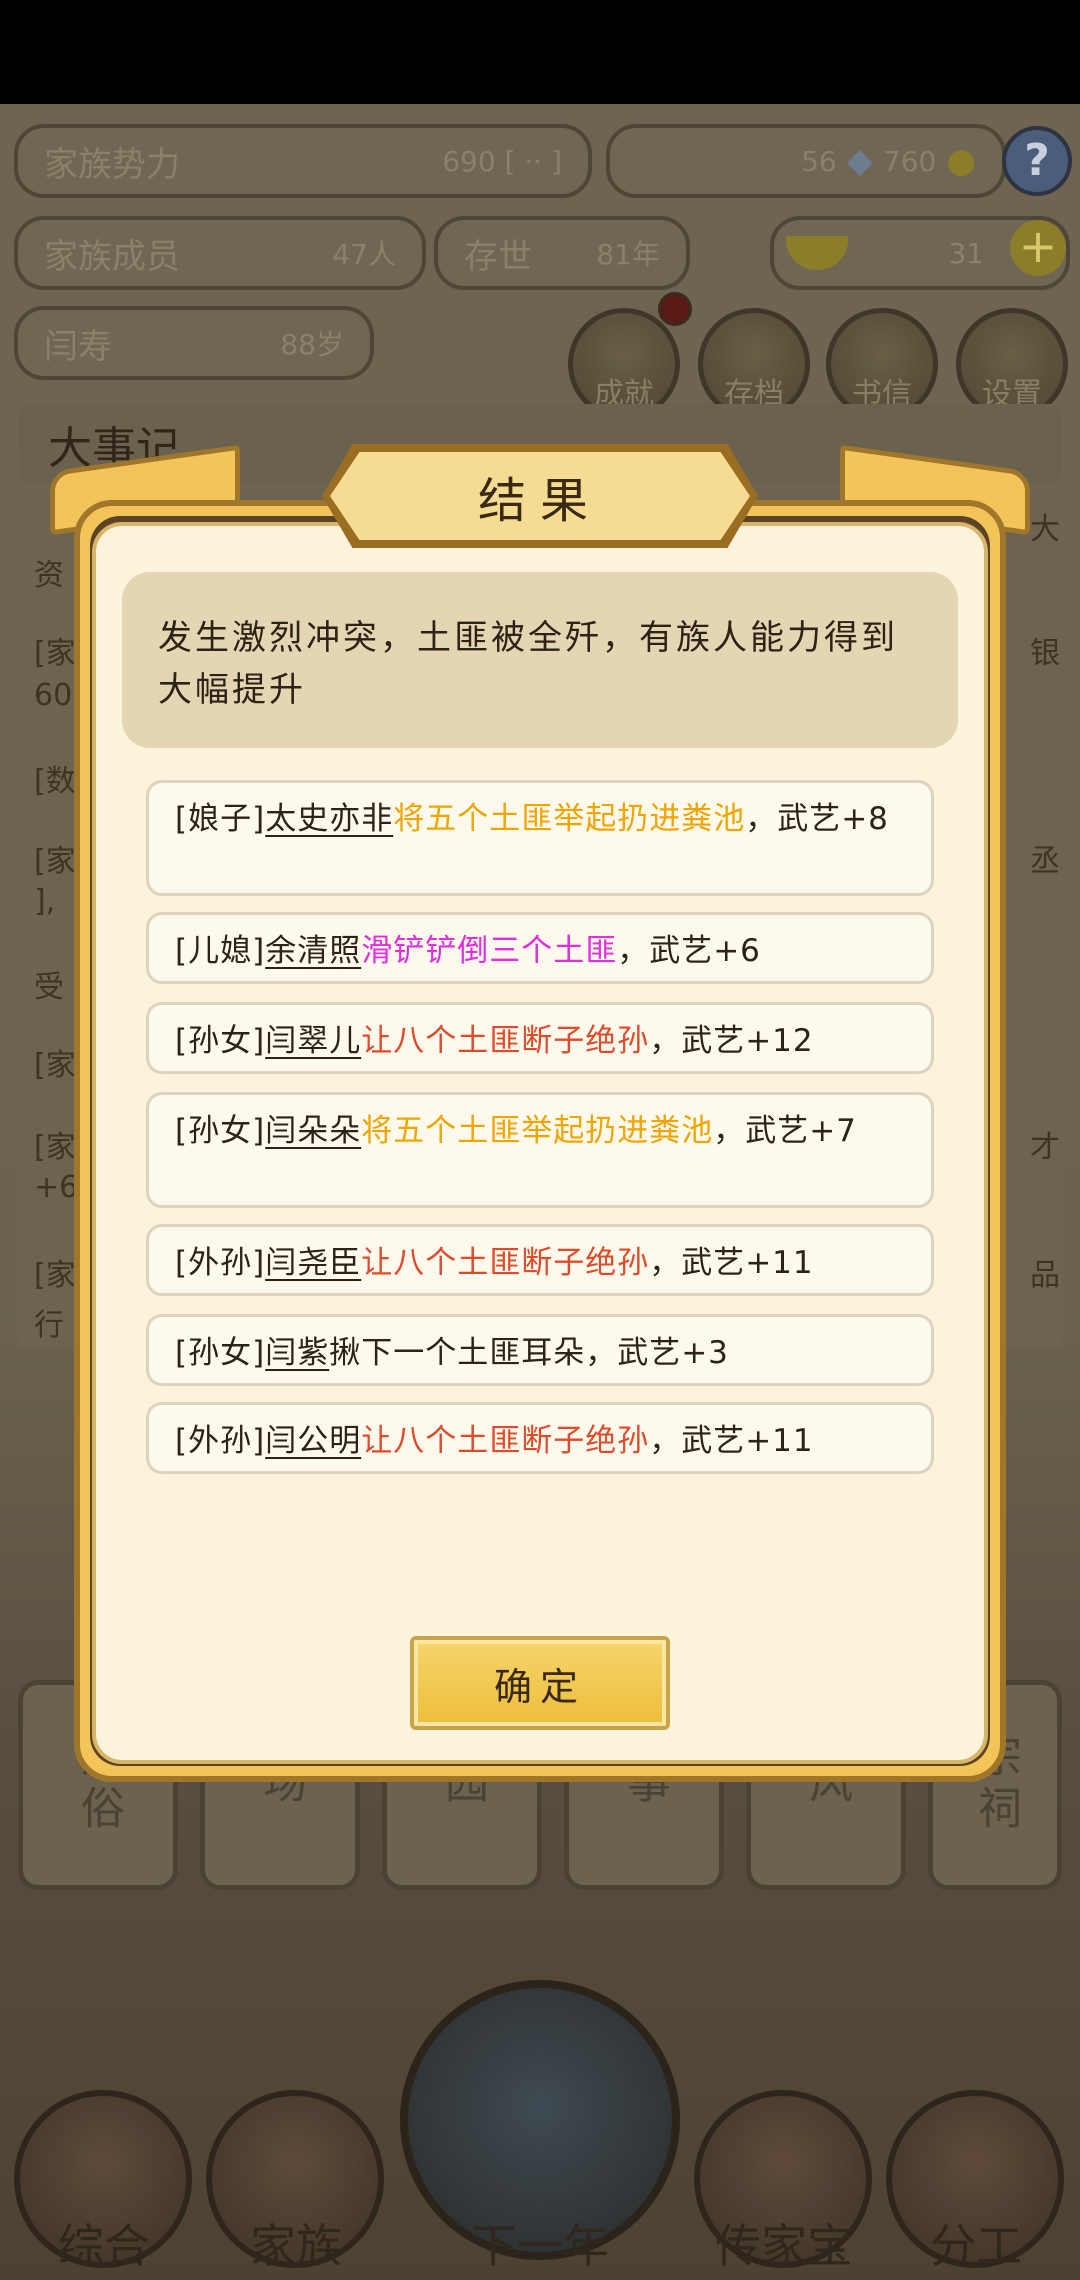 The height and width of the screenshot is (2280, 1080). I want to click on family-power-label: 家族势力, so click(112, 164).